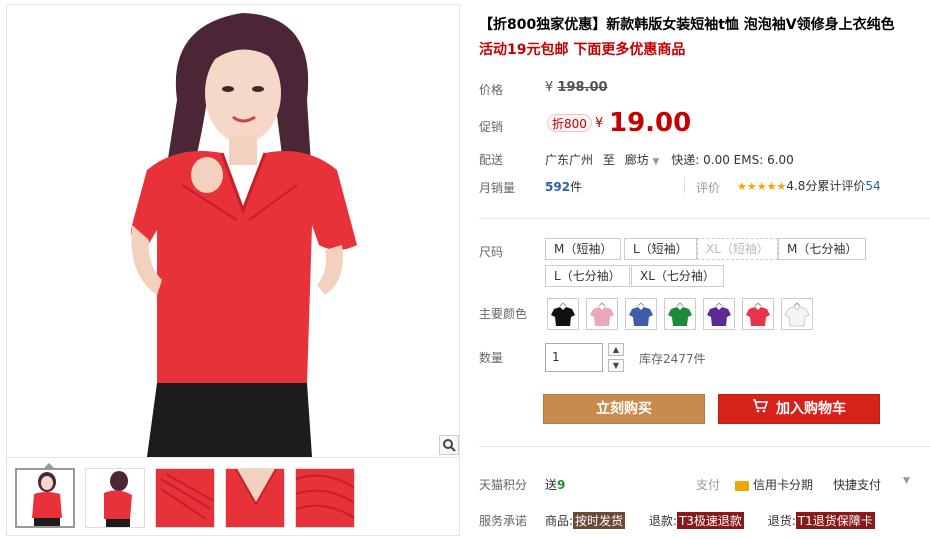 This screenshot has width=930, height=539. I want to click on add-to-cart-label: 加入购物车, so click(811, 409).